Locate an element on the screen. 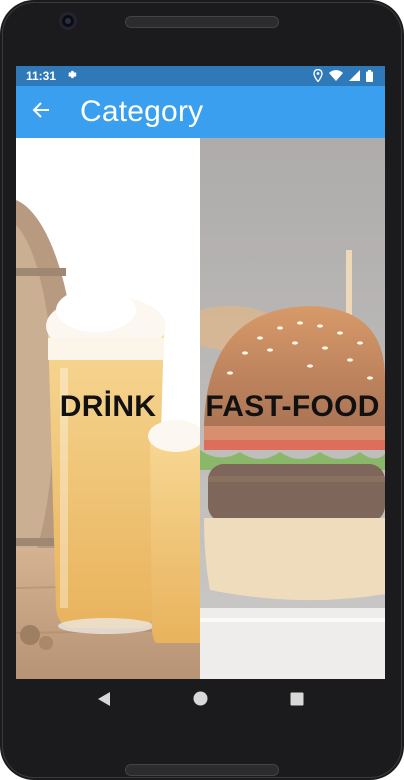 The width and height of the screenshot is (404, 780). recents-square-icon is located at coordinates (297, 701).